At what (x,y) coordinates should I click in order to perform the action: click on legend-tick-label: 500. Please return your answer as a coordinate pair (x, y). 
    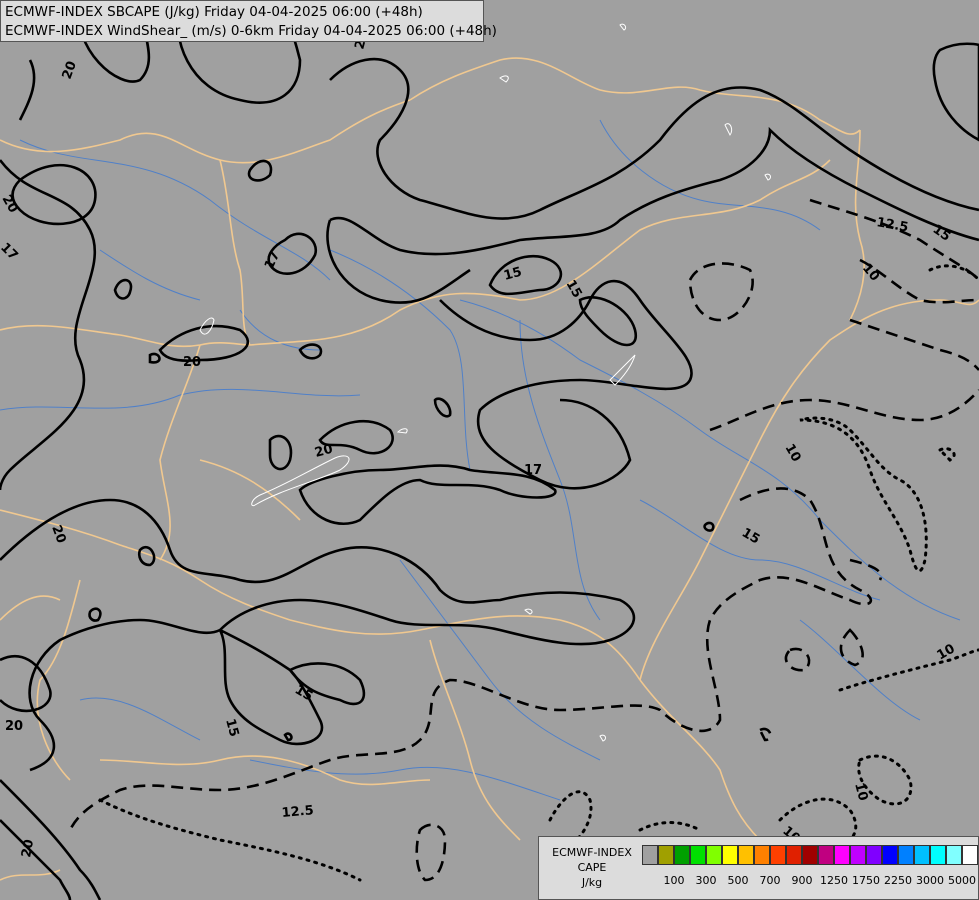
    Looking at the image, I should click on (738, 880).